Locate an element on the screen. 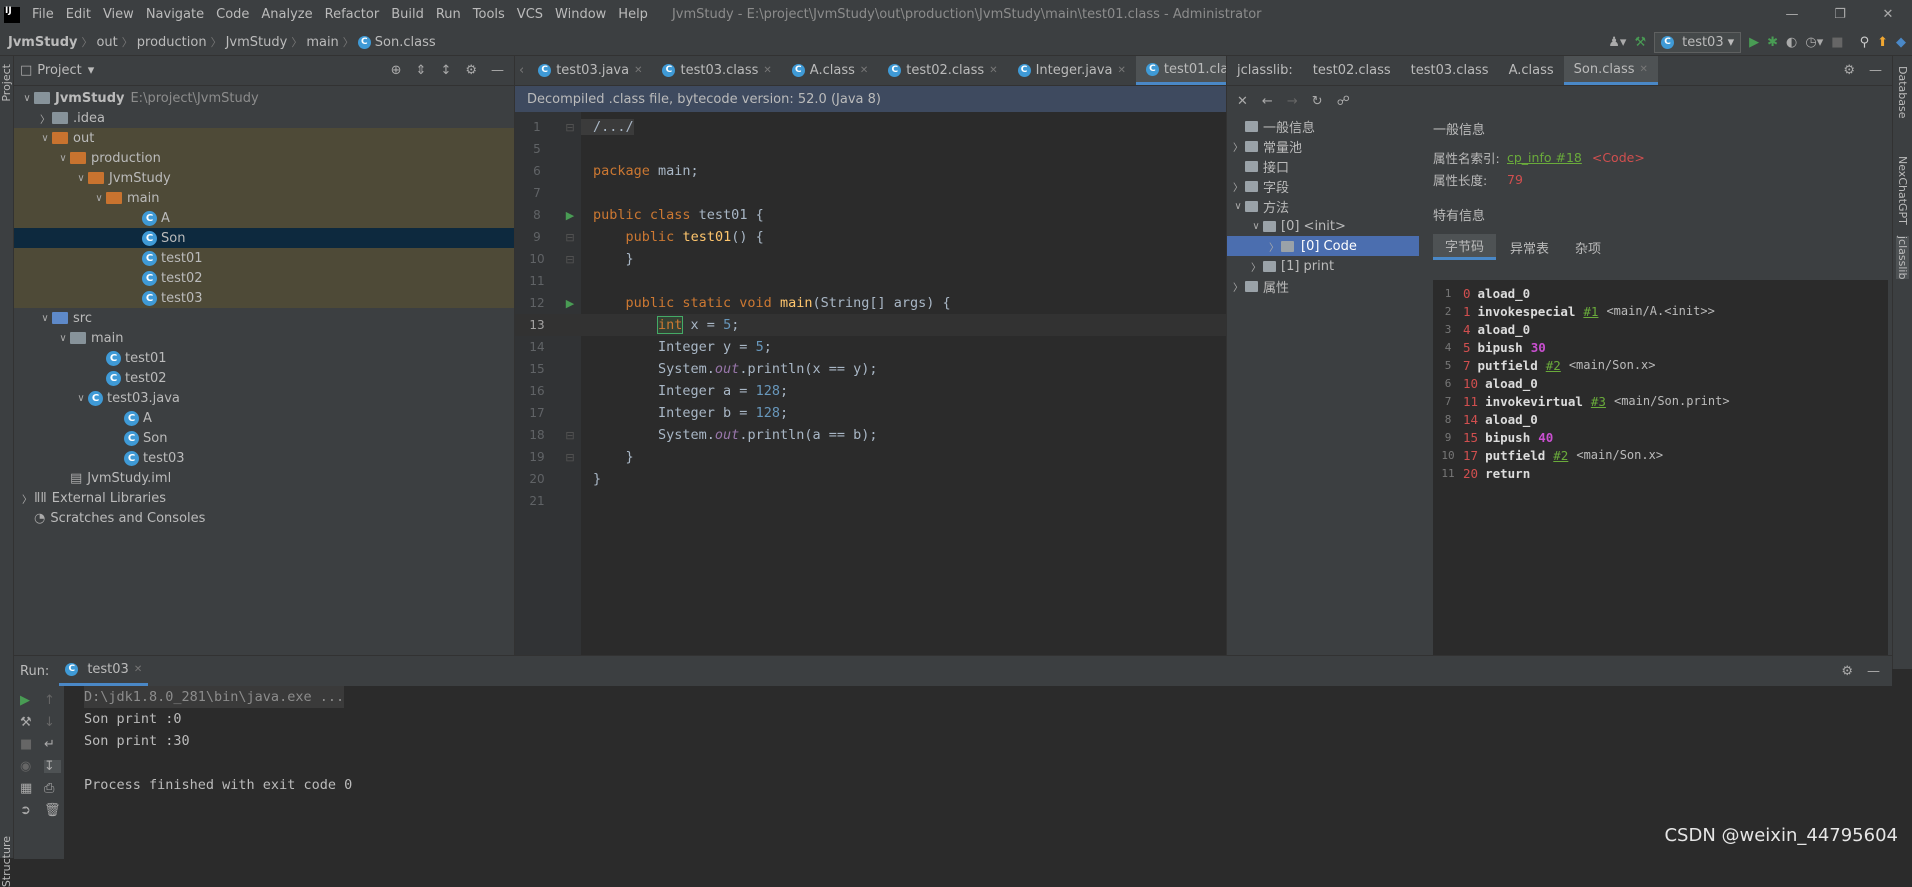 This screenshot has width=1912, height=887. class-tree-item: 〉字段 is located at coordinates (1323, 186).